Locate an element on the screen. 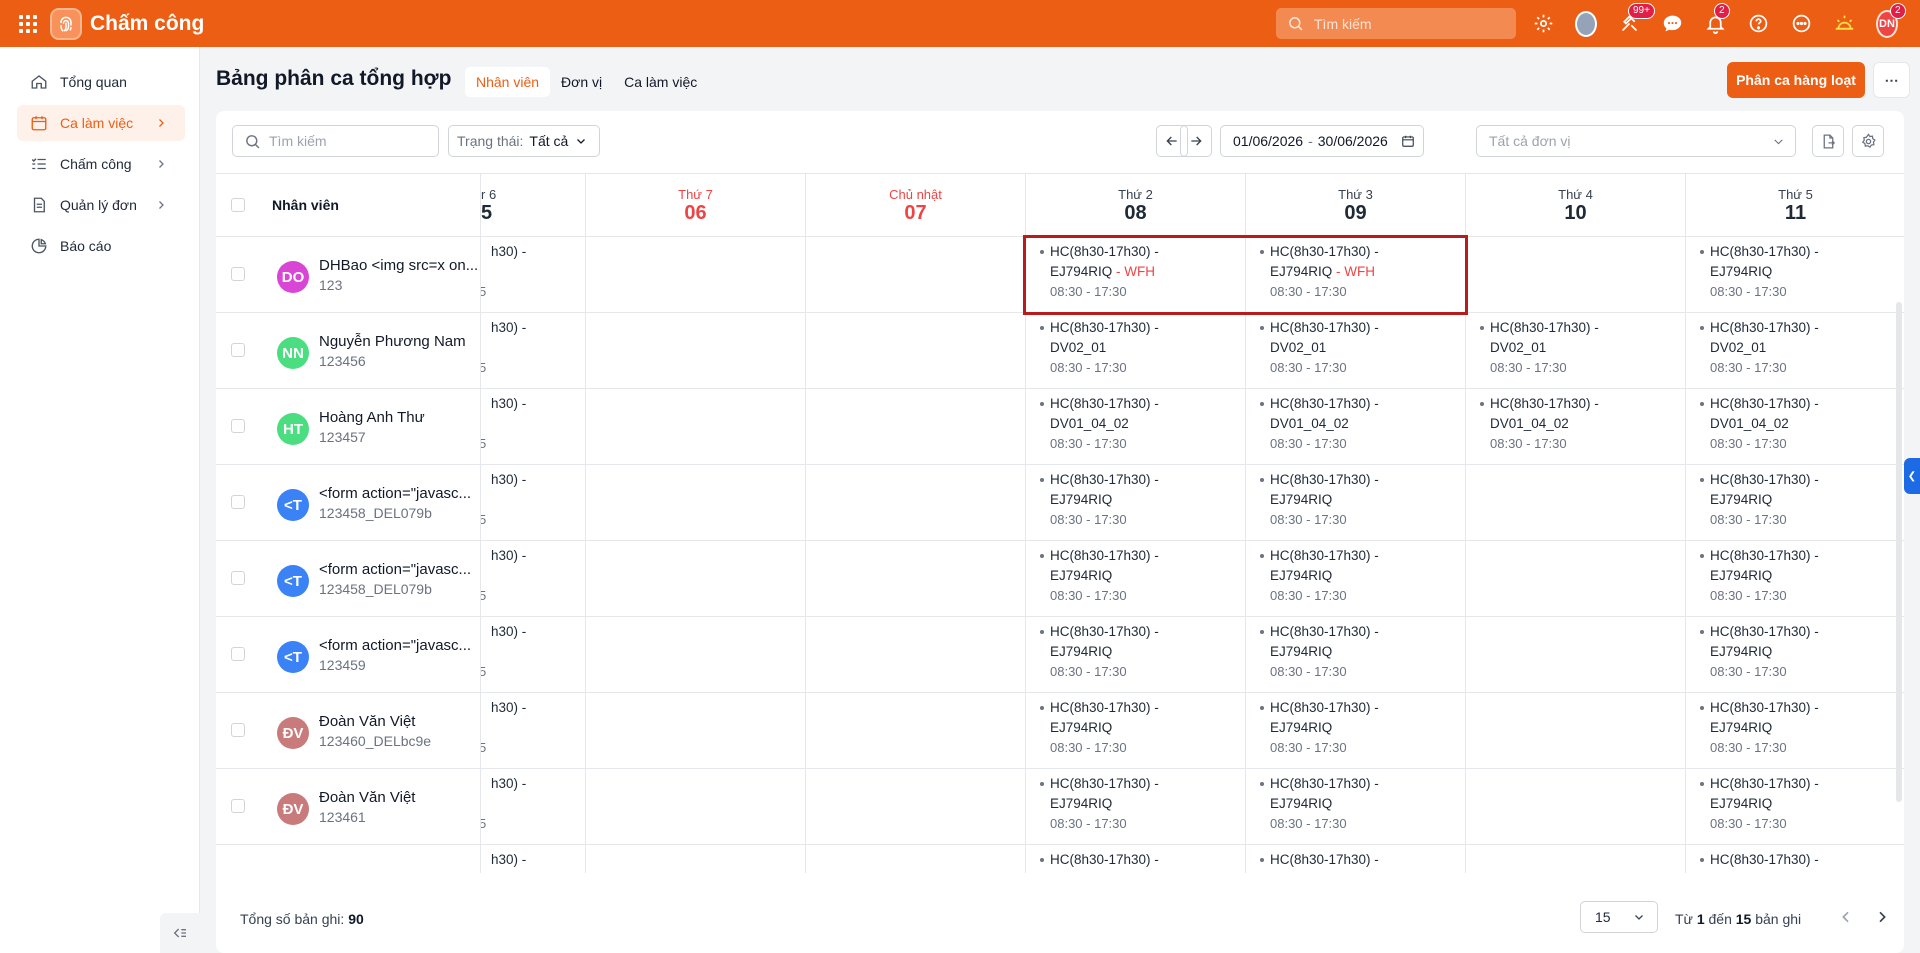  status-filter-select: Trạng thái: Tất cả is located at coordinates (524, 141).